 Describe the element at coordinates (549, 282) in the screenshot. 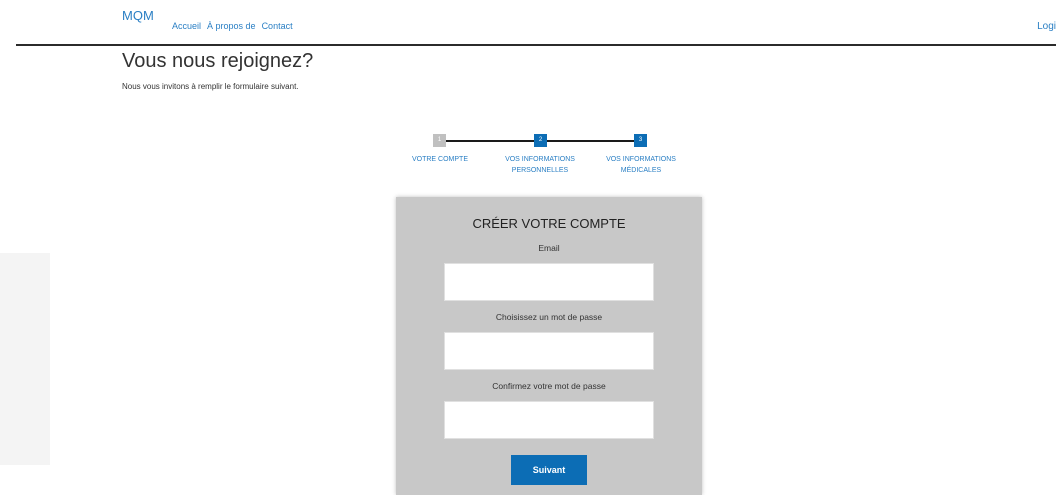

I see `email-field` at that location.